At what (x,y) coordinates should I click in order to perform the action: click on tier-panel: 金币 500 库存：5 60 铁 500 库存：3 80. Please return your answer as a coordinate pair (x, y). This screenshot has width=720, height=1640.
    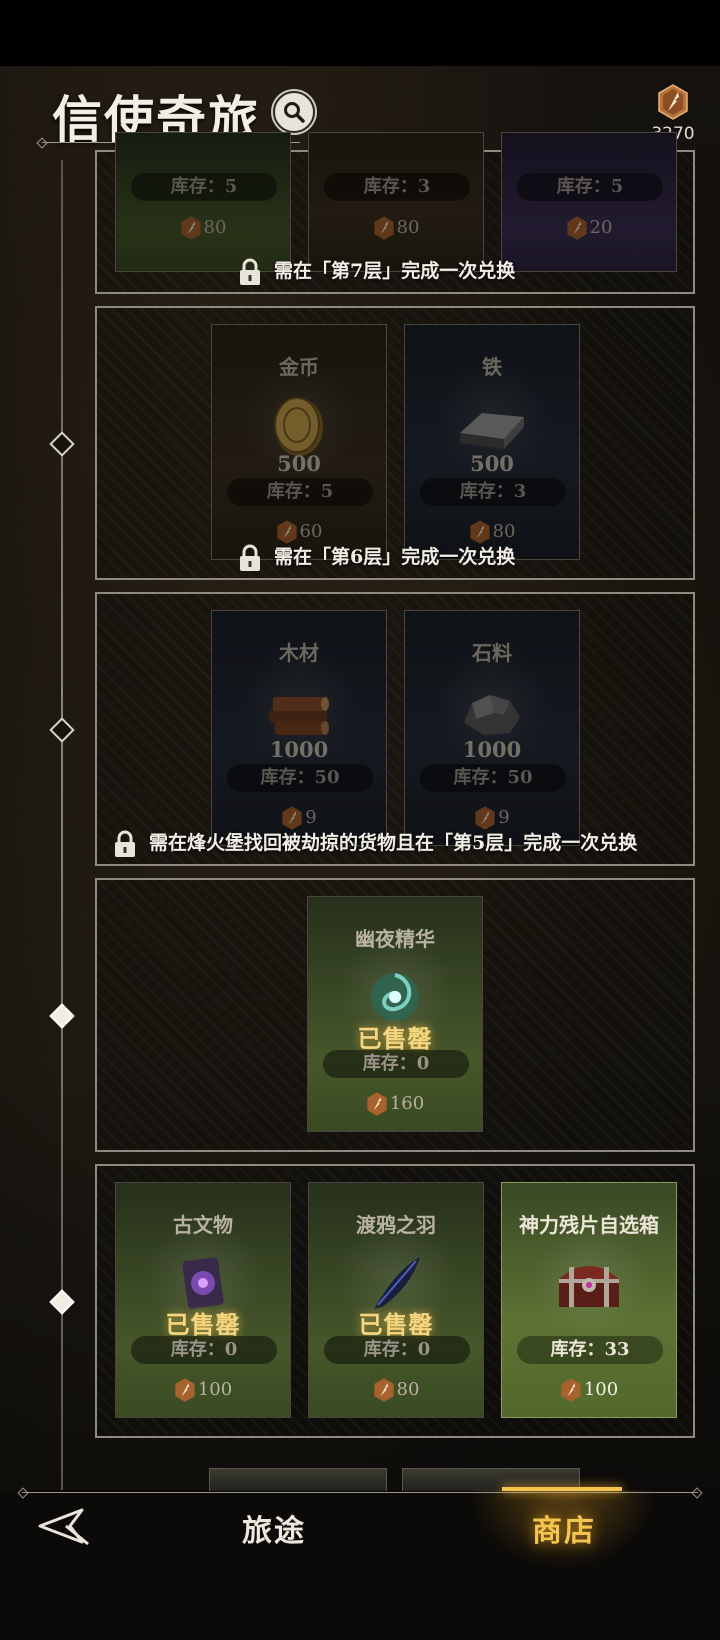
    Looking at the image, I should click on (395, 443).